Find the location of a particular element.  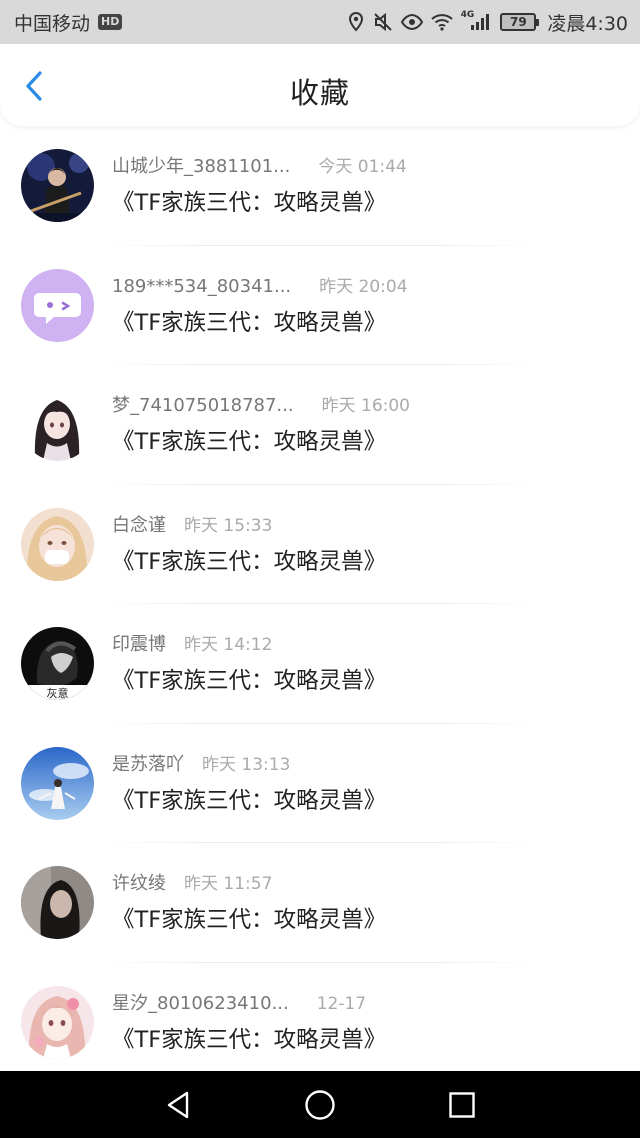

item-meta: 梦_741075018787... 昨天 16:00 is located at coordinates (261, 406).